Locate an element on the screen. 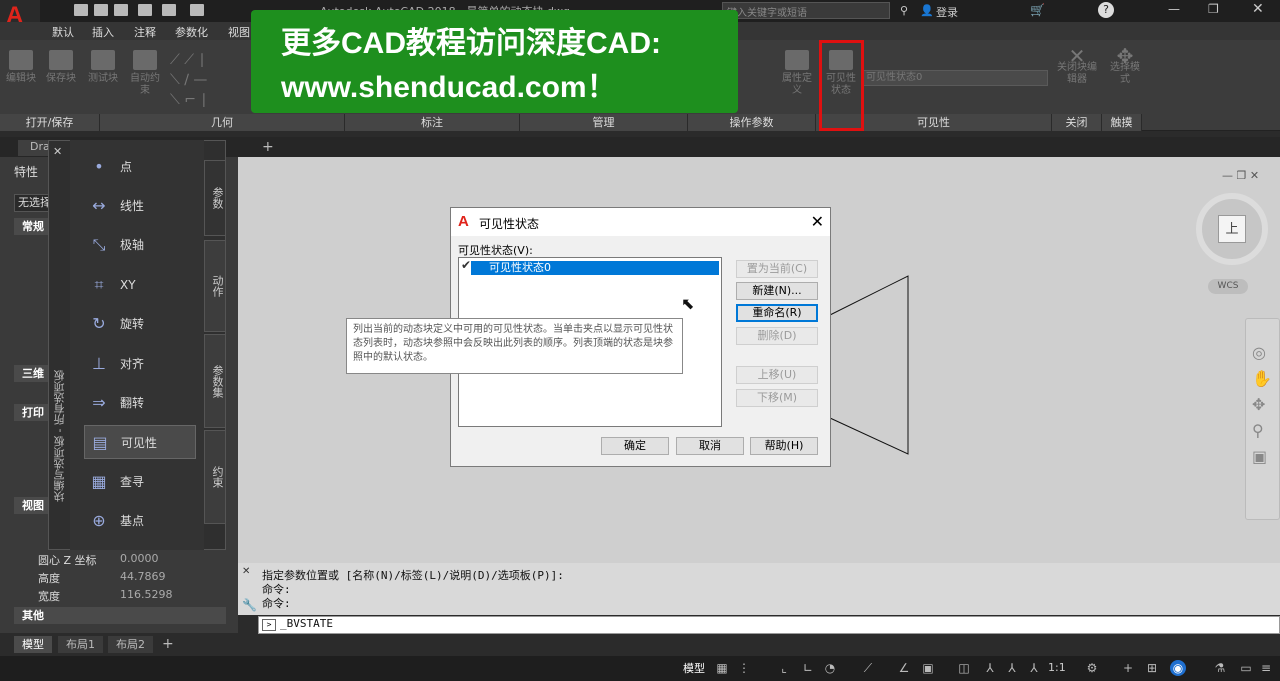 The image size is (1280, 681). viewport-window-controls-icon: — ❐ ✕ is located at coordinates (1240, 175).